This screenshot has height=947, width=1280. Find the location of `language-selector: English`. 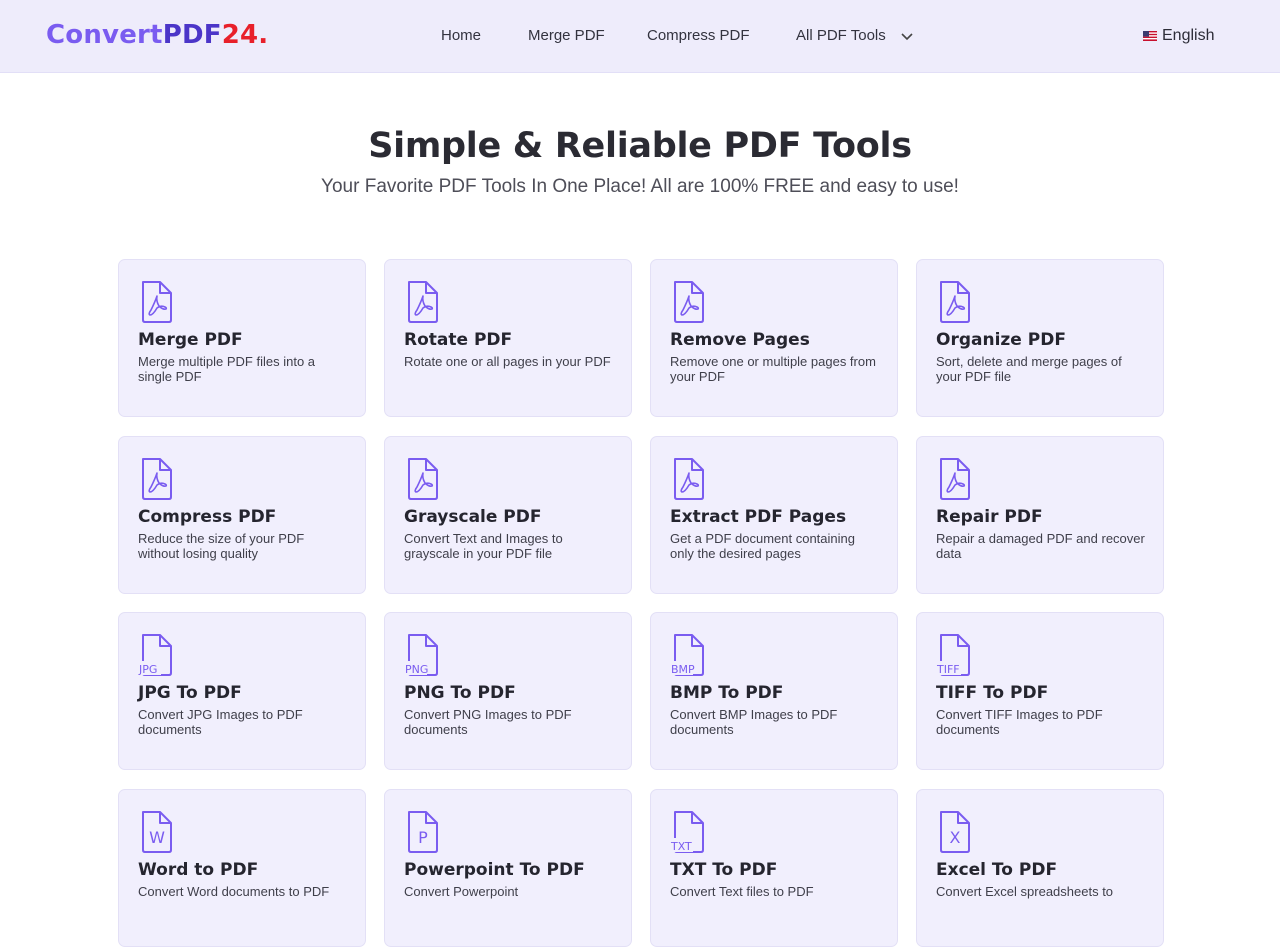

language-selector: English is located at coordinates (1188, 36).